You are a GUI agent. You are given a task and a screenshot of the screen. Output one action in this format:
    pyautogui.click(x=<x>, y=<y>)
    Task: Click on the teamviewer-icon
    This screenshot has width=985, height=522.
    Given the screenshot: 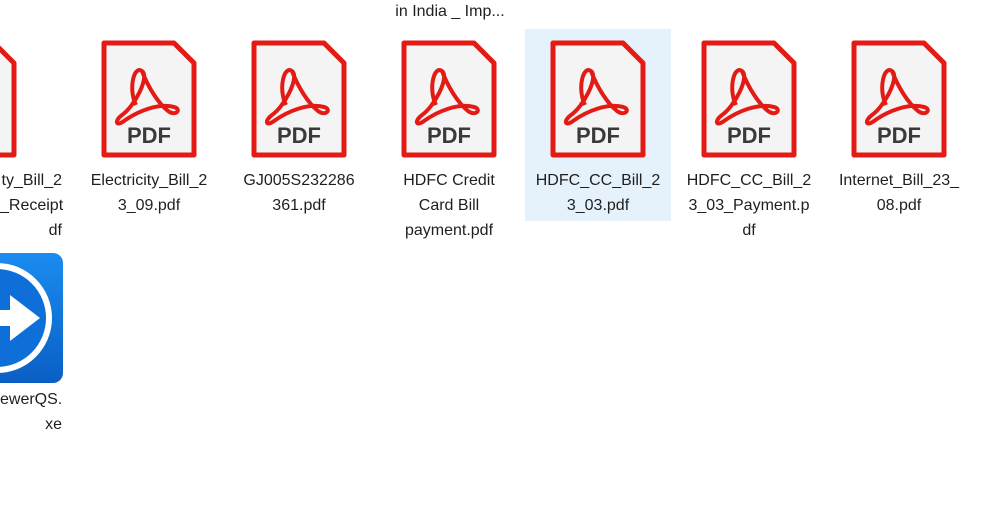 What is the action you would take?
    pyautogui.click(x=32, y=318)
    